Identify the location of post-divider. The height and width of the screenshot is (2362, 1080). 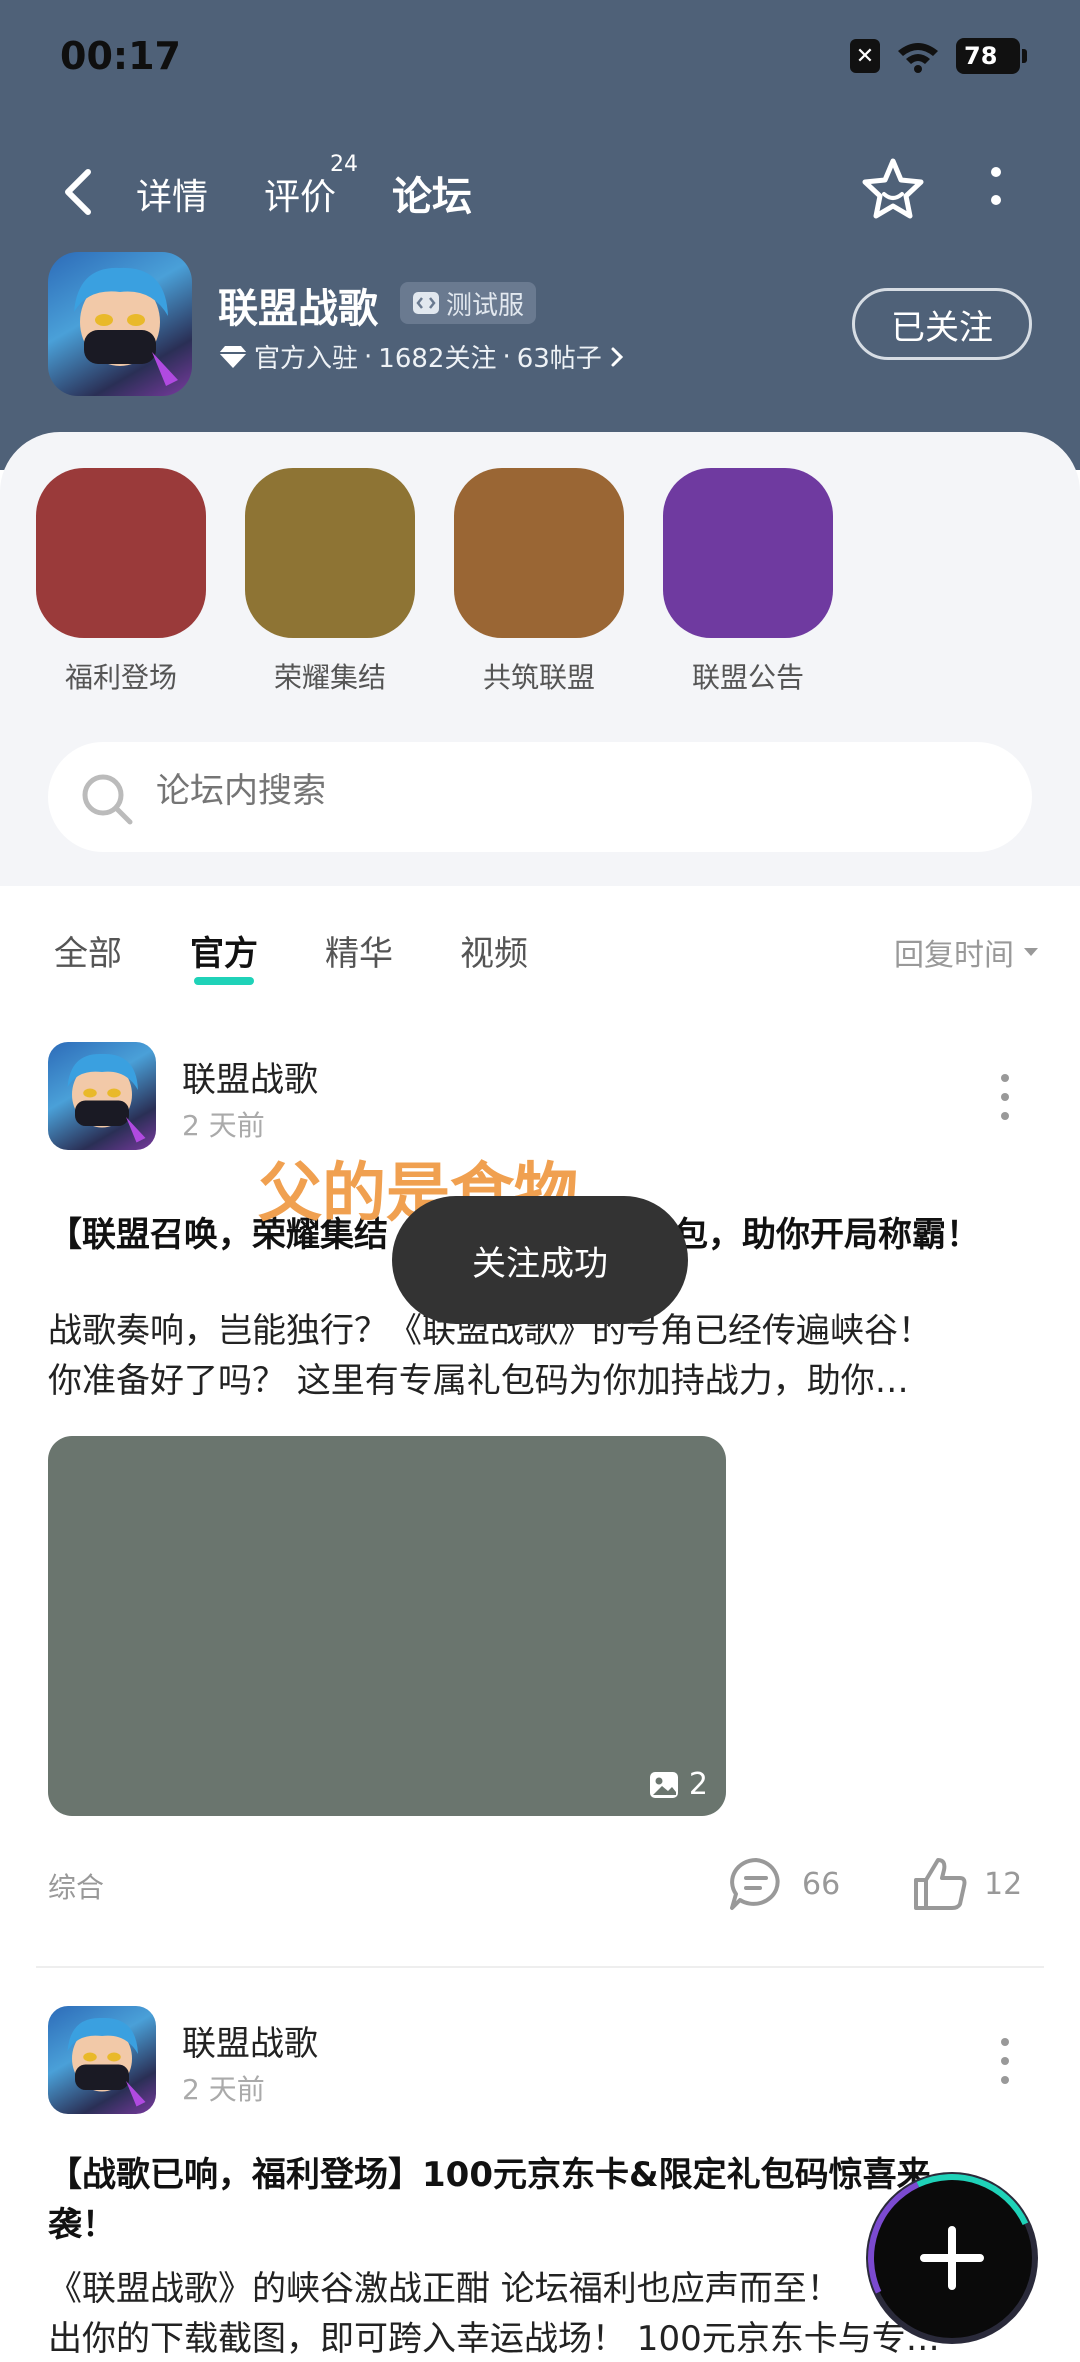
(540, 1967).